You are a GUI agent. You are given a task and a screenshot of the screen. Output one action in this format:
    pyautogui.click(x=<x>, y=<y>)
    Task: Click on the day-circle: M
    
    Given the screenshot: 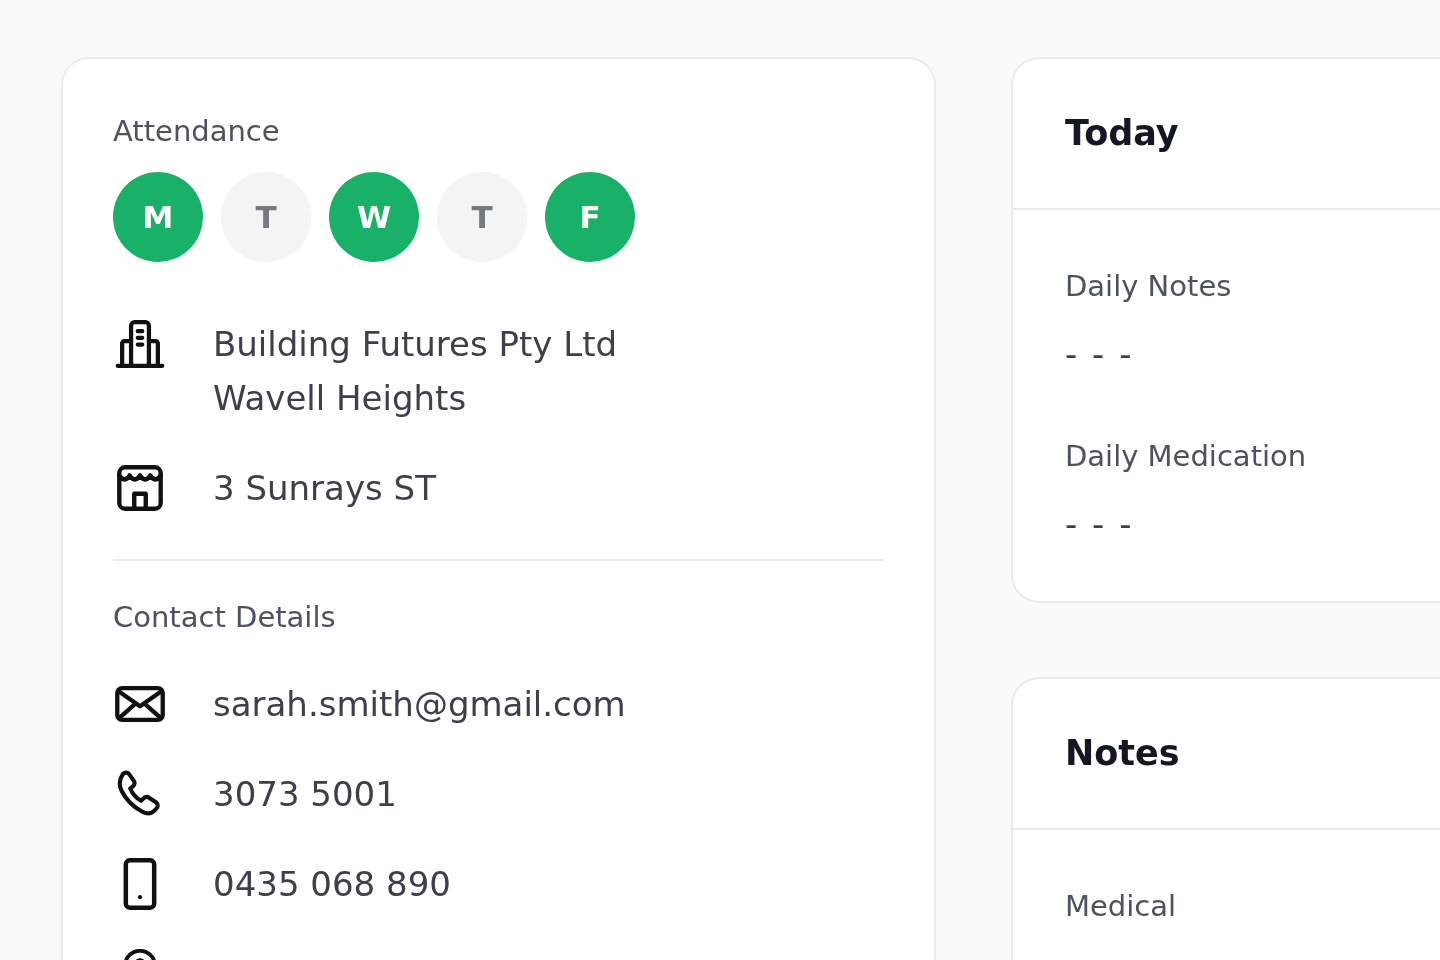 What is the action you would take?
    pyautogui.click(x=158, y=217)
    